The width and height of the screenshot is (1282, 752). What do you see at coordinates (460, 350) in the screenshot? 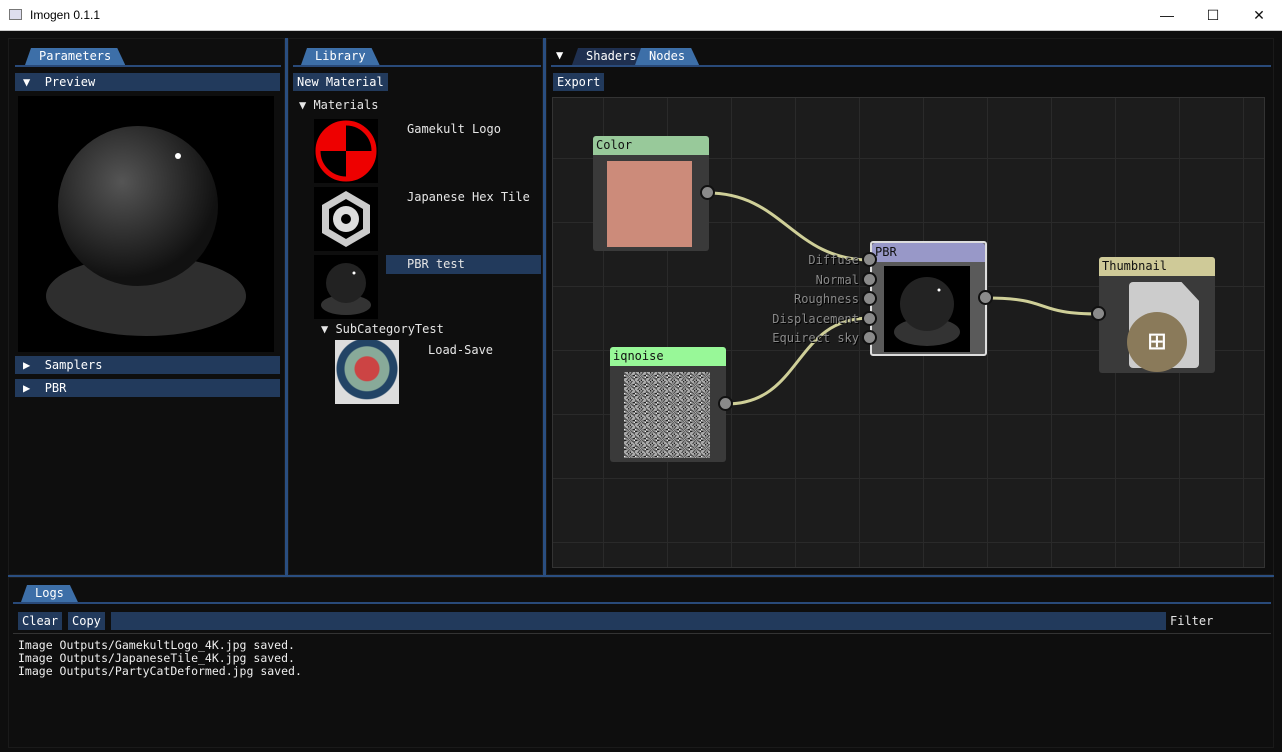
I see `material-item: Load-Save` at bounding box center [460, 350].